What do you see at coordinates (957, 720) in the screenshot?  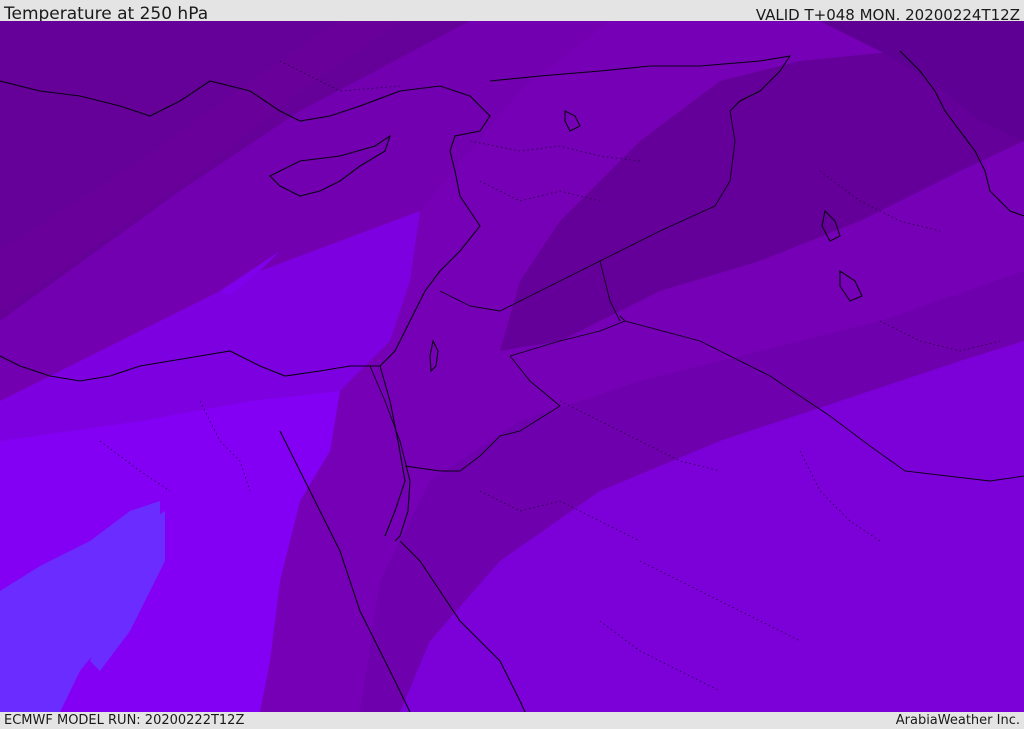 I see `credit-label: ArabiaWeather Inc.` at bounding box center [957, 720].